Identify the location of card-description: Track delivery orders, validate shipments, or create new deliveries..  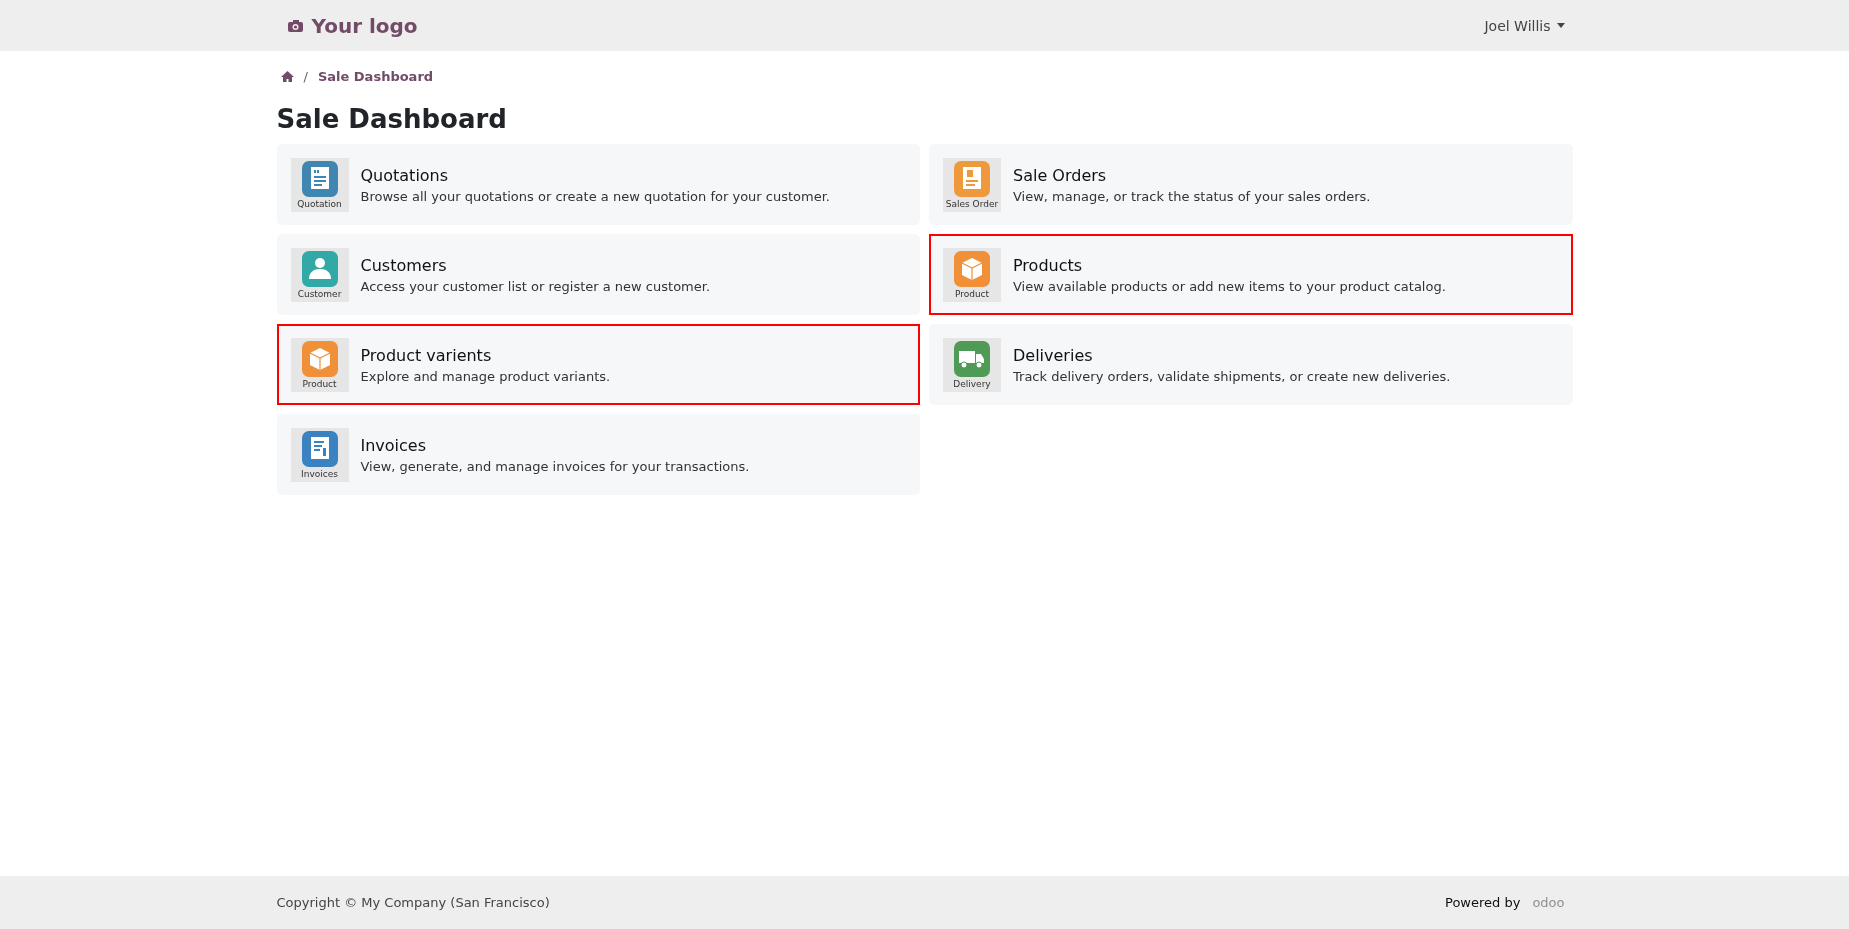
(1232, 376).